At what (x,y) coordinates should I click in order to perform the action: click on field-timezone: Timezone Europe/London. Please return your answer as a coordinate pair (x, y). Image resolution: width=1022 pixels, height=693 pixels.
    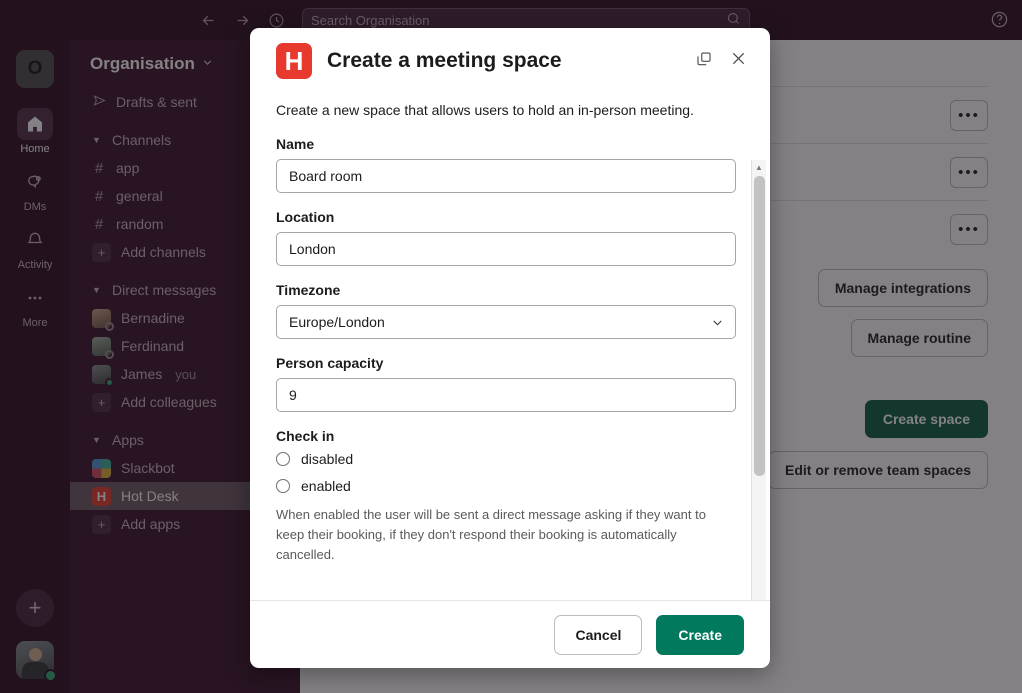
    Looking at the image, I should click on (510, 310).